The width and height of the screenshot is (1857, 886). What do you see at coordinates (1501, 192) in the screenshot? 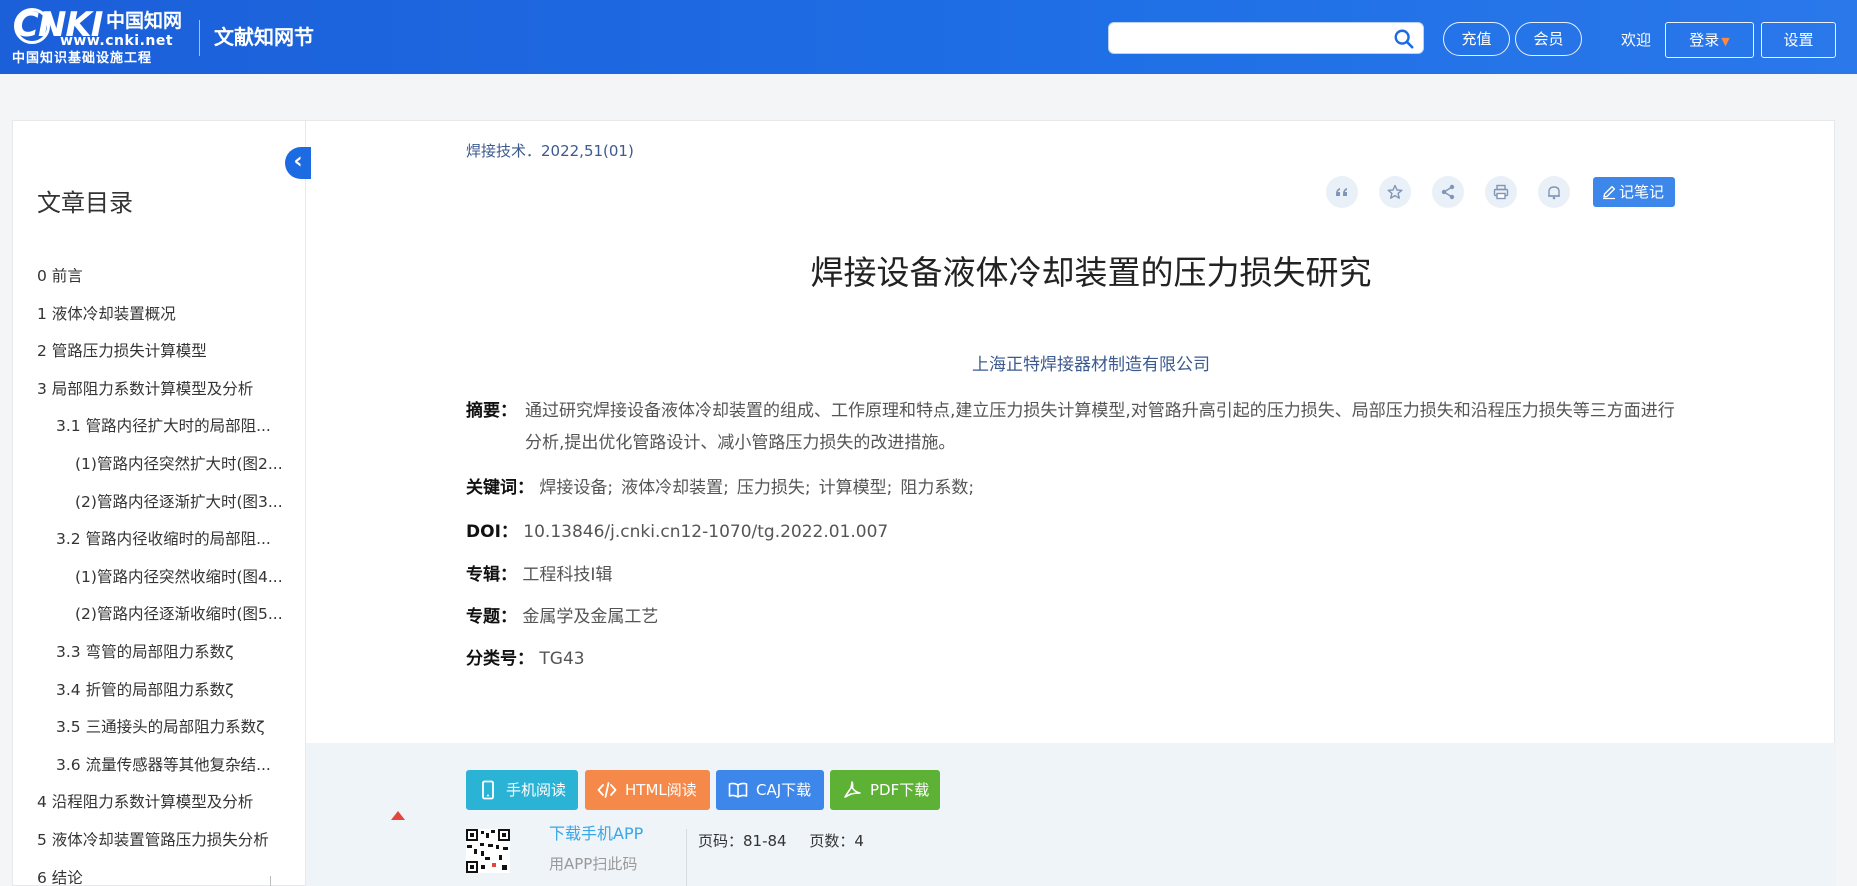
I see `print-icon` at bounding box center [1501, 192].